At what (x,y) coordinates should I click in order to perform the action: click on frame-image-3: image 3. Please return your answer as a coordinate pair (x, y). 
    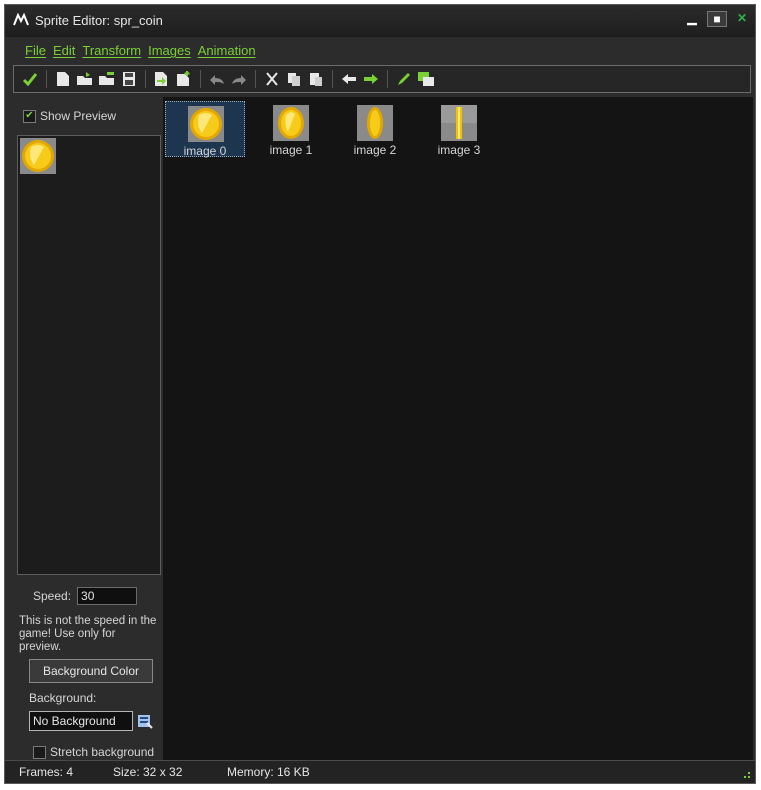
    Looking at the image, I should click on (459, 129).